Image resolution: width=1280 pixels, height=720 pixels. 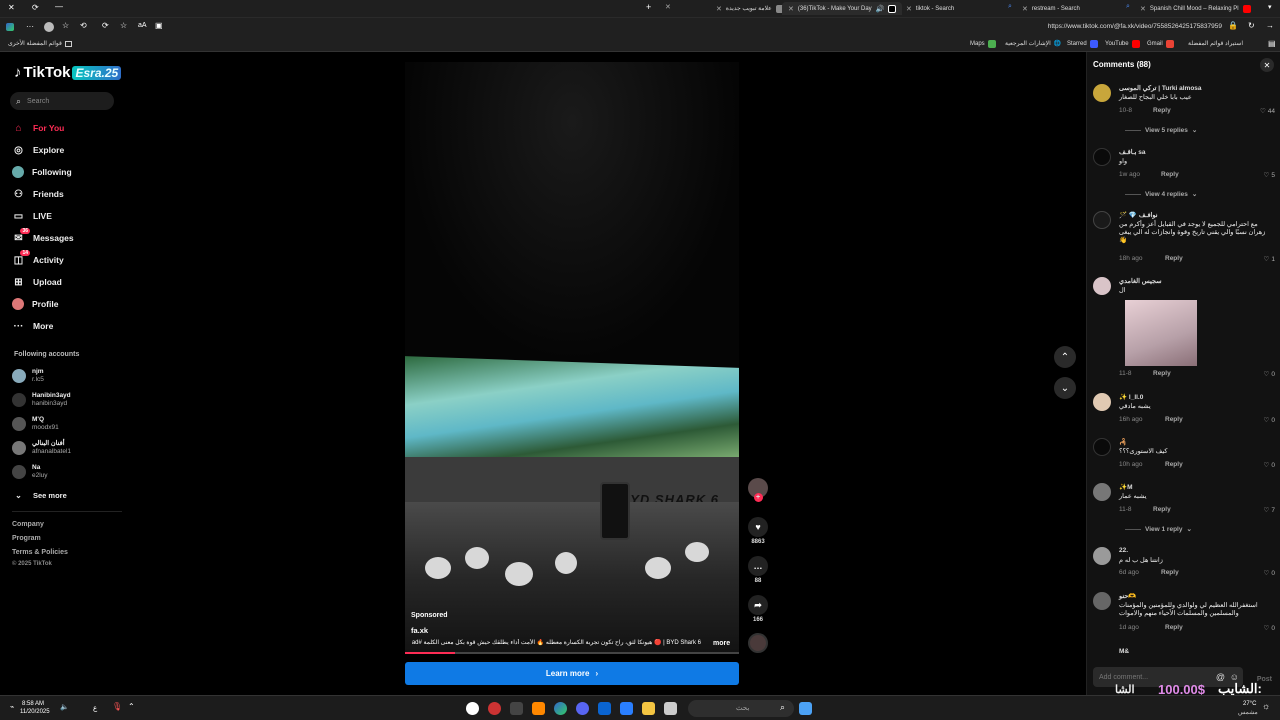 What do you see at coordinates (572, 673) in the screenshot?
I see `learn-more-button: Learn more ›` at bounding box center [572, 673].